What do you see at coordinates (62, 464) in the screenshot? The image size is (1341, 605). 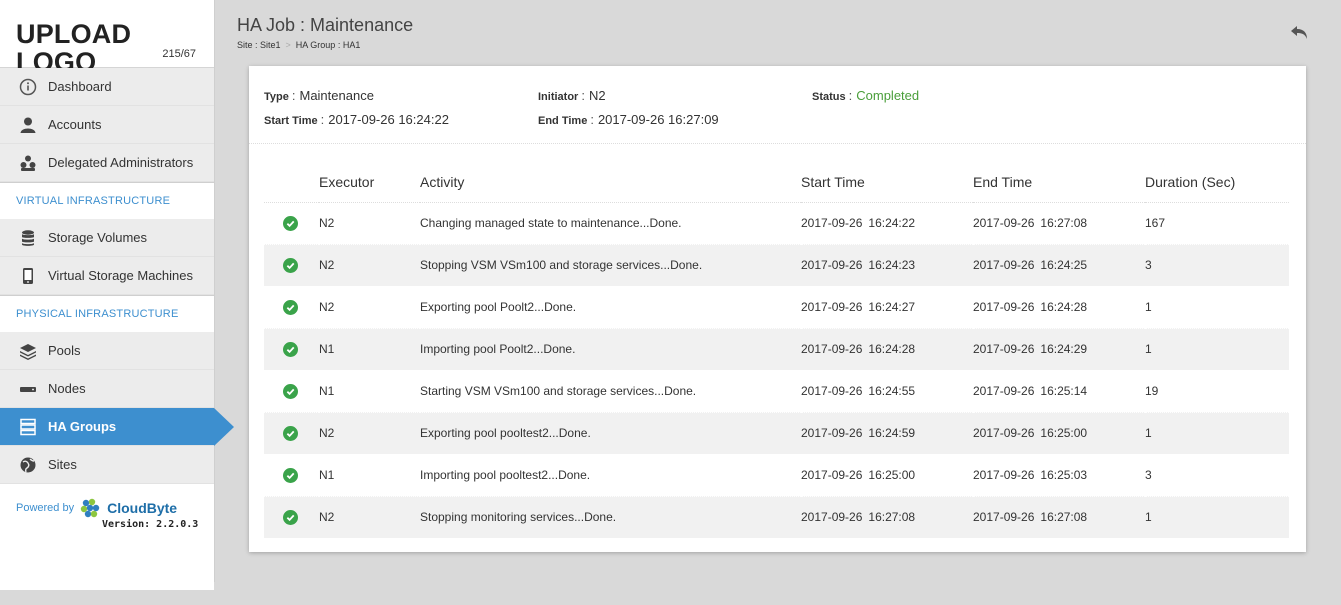 I see `nav-label: Sites` at bounding box center [62, 464].